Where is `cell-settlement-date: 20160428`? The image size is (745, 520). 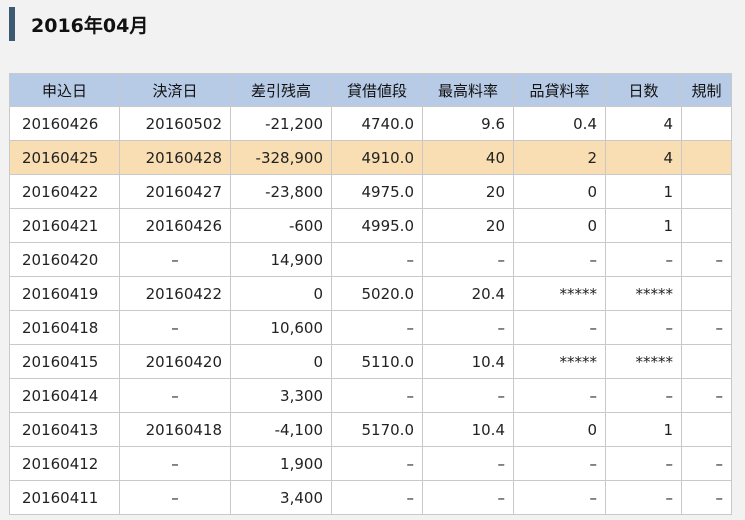 cell-settlement-date: 20160428 is located at coordinates (175, 157).